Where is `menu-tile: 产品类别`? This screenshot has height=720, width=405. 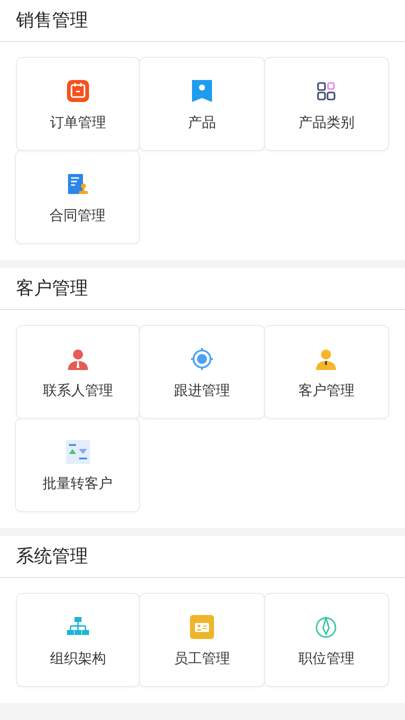 menu-tile: 产品类别 is located at coordinates (326, 104).